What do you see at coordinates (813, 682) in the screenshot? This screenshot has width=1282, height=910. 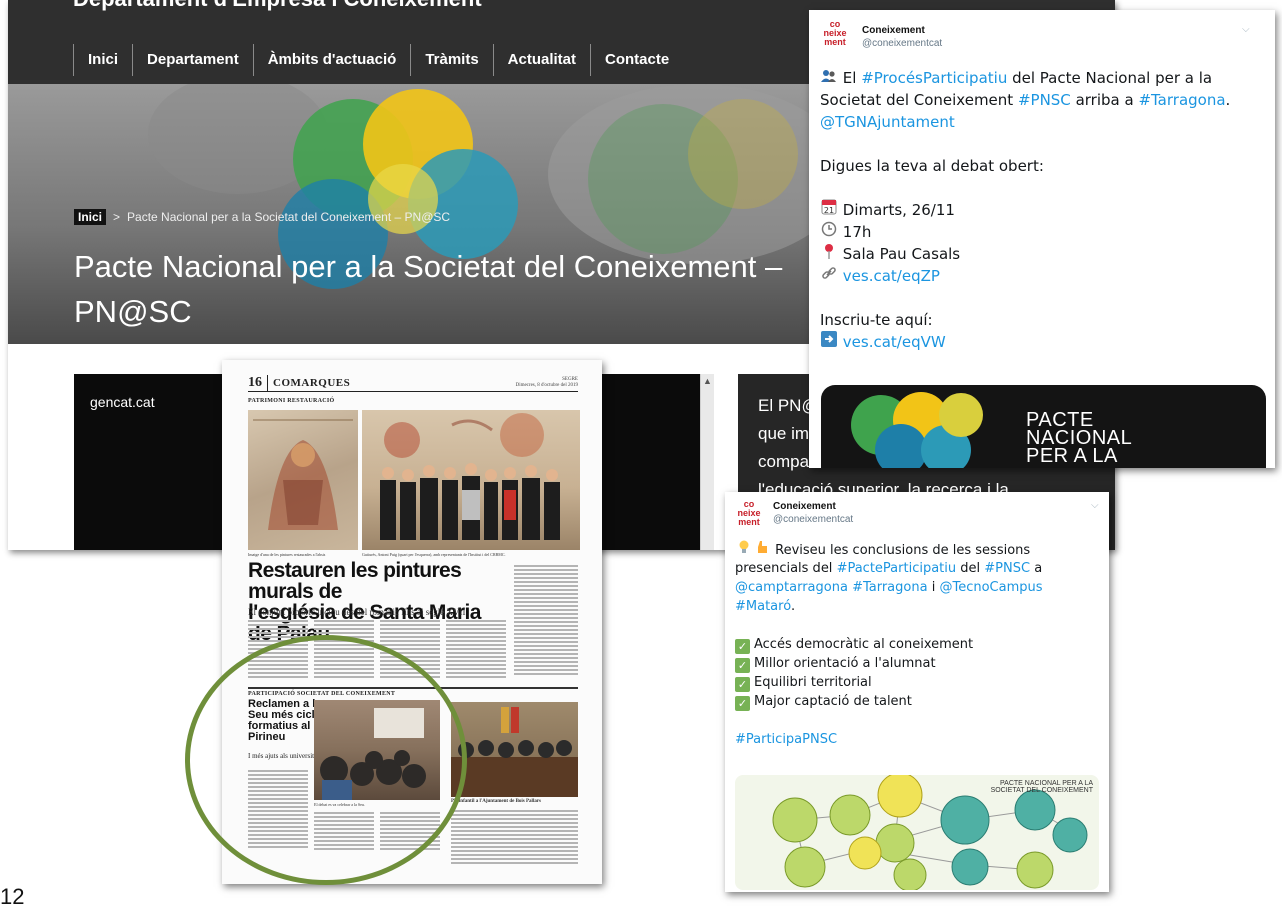 I see `conclusion-item: Equilibri territorial` at bounding box center [813, 682].